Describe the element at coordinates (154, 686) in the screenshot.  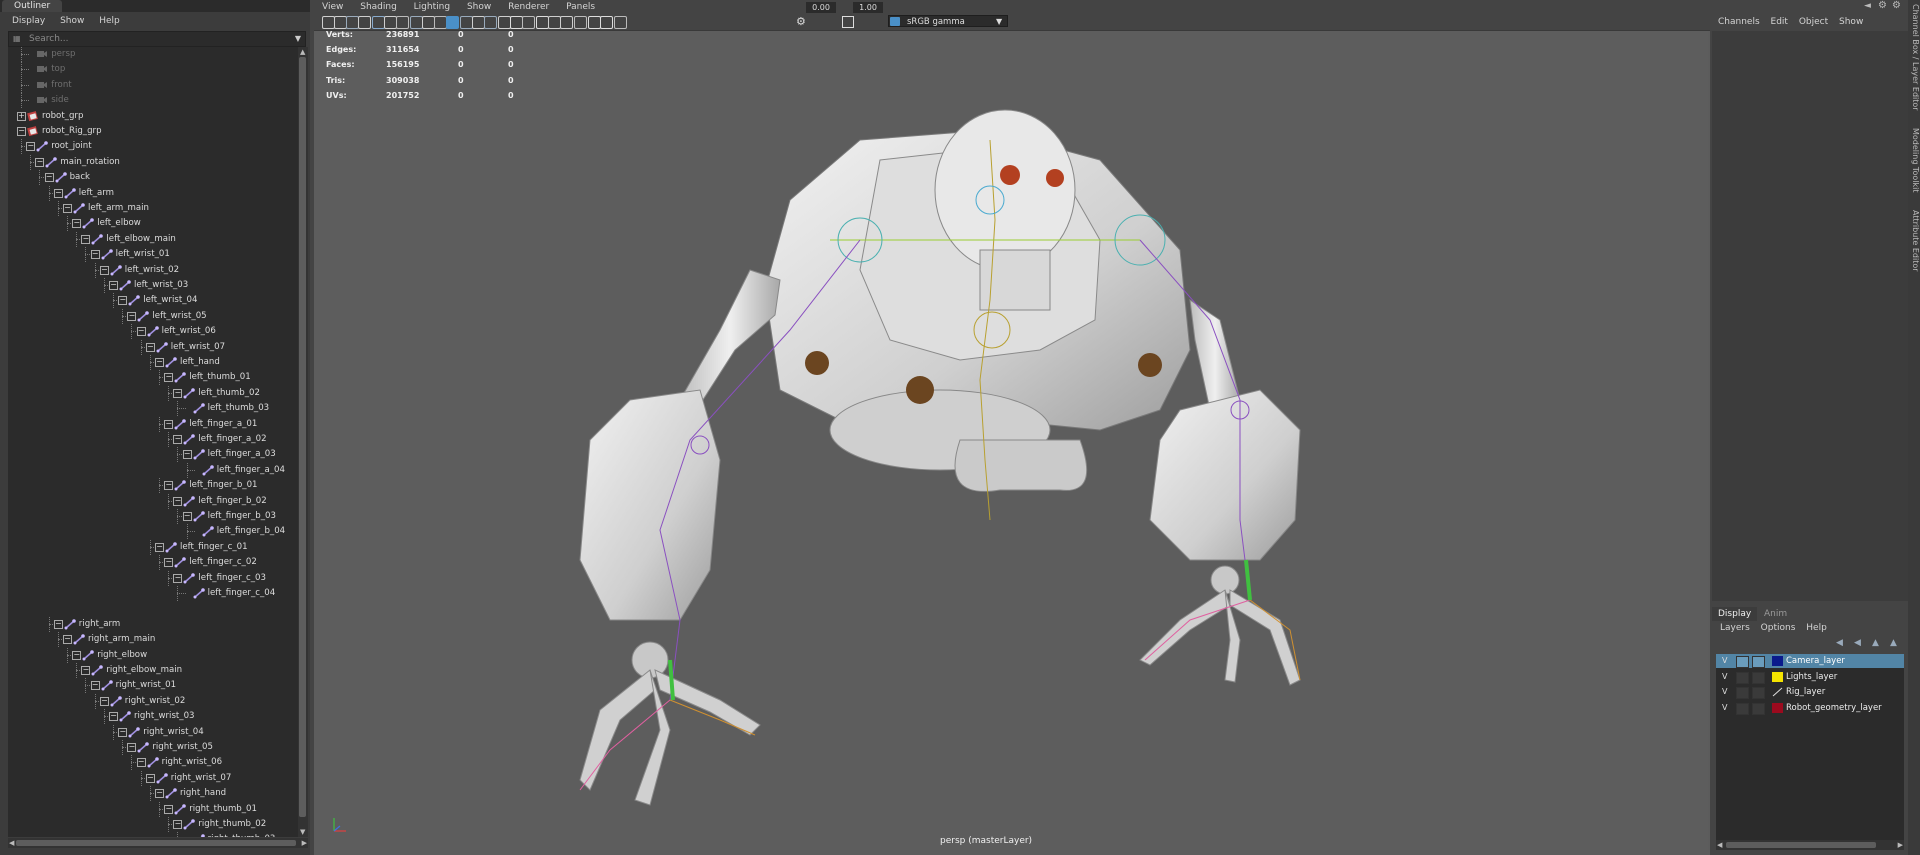
I see `outliner-row: − right_wrist_01` at that location.